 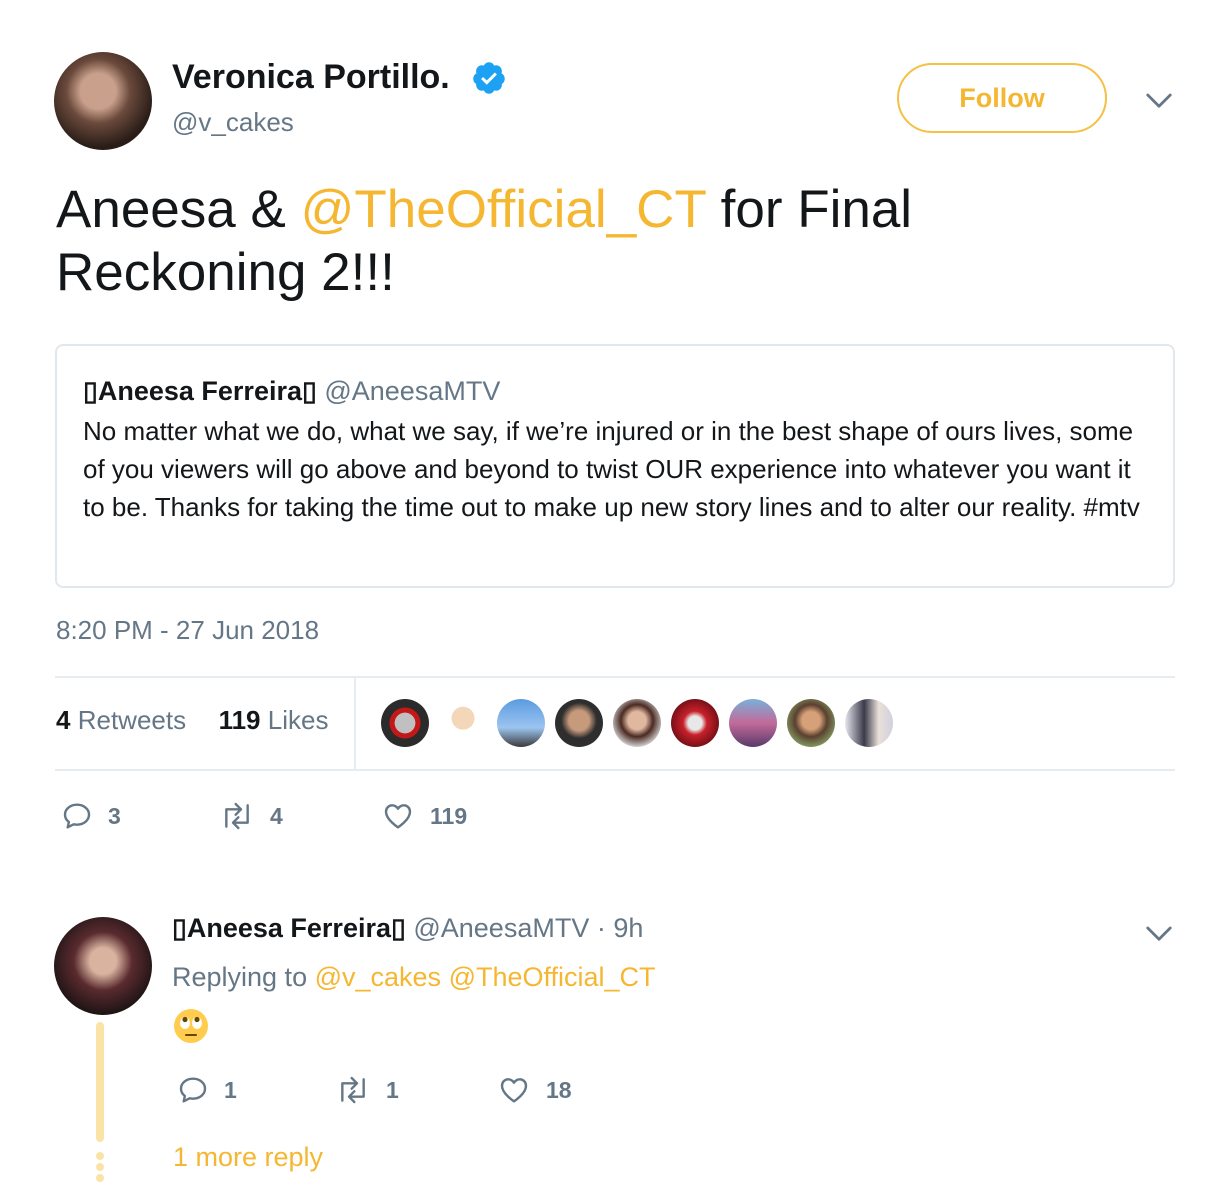 What do you see at coordinates (233, 122) in the screenshot?
I see `author-handle: @v_cakes` at bounding box center [233, 122].